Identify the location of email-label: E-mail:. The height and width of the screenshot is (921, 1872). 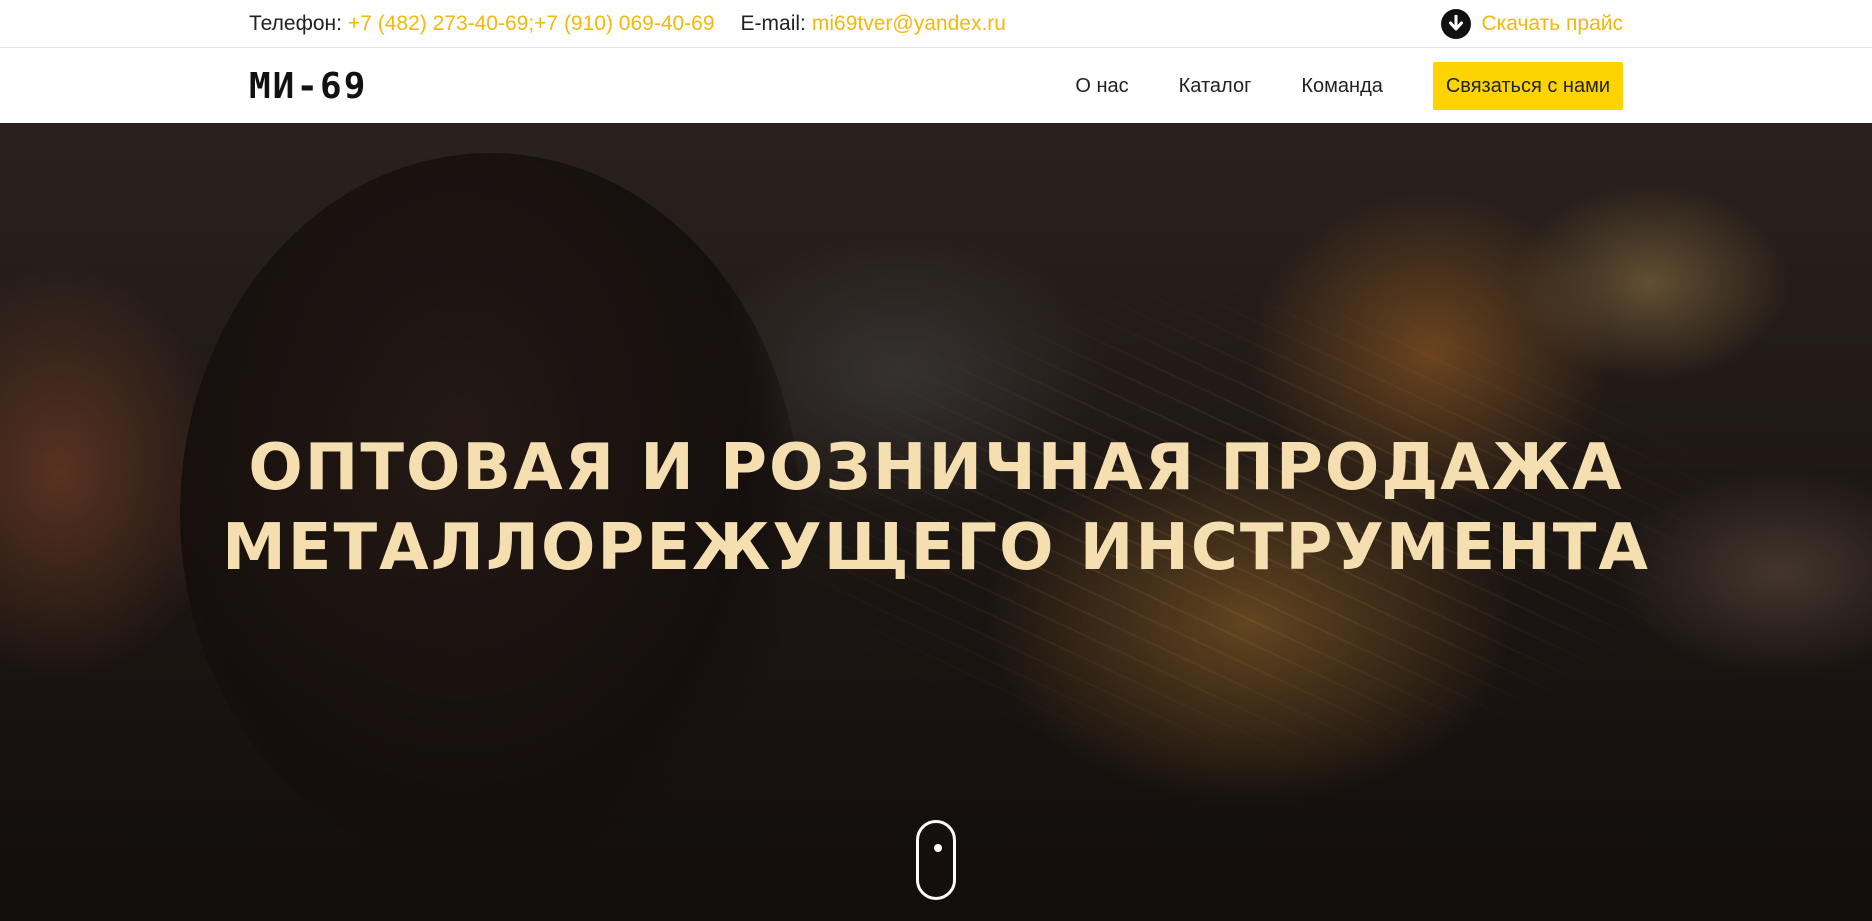
(773, 23).